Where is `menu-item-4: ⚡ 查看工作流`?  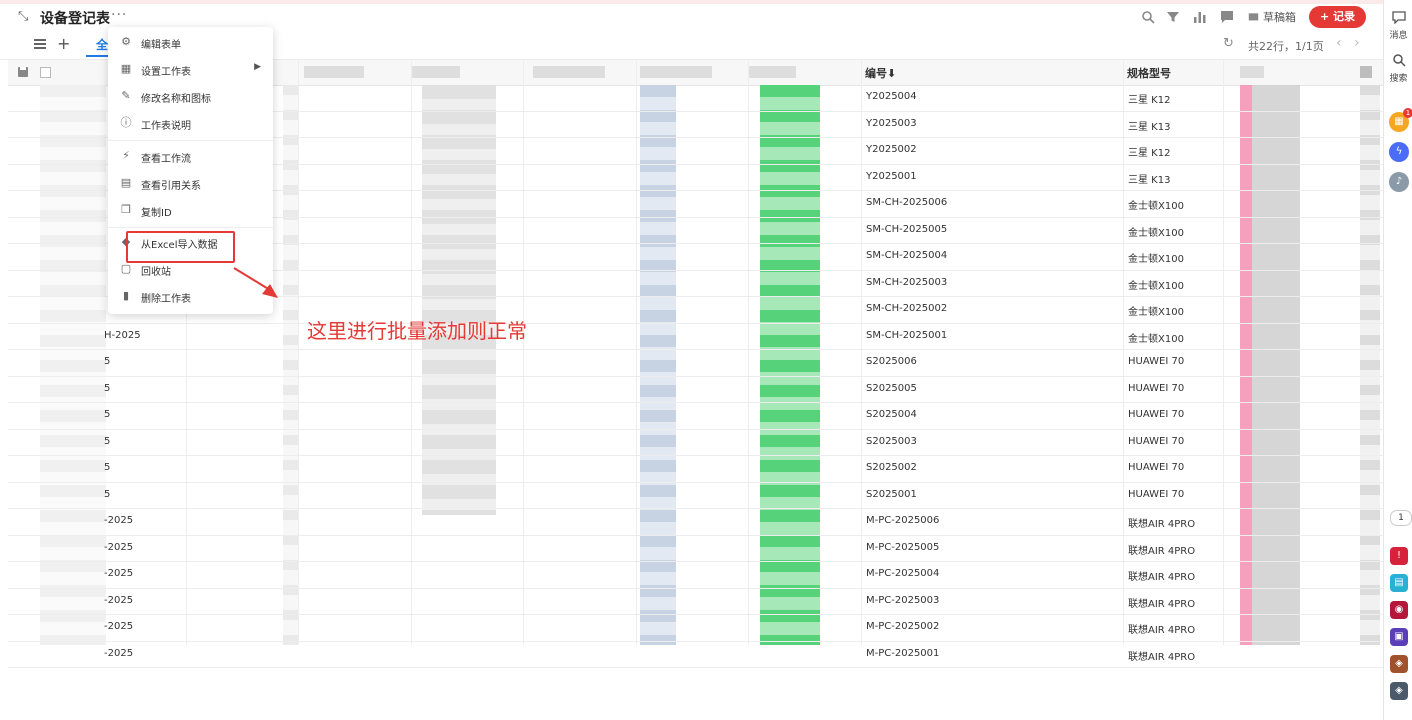
menu-item-4: ⚡ 查看工作流 is located at coordinates (190, 157).